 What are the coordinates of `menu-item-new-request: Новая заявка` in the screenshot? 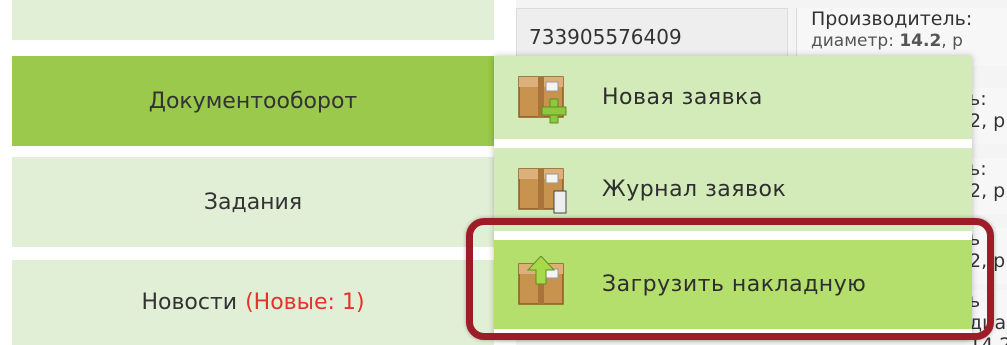 It's located at (733, 98).